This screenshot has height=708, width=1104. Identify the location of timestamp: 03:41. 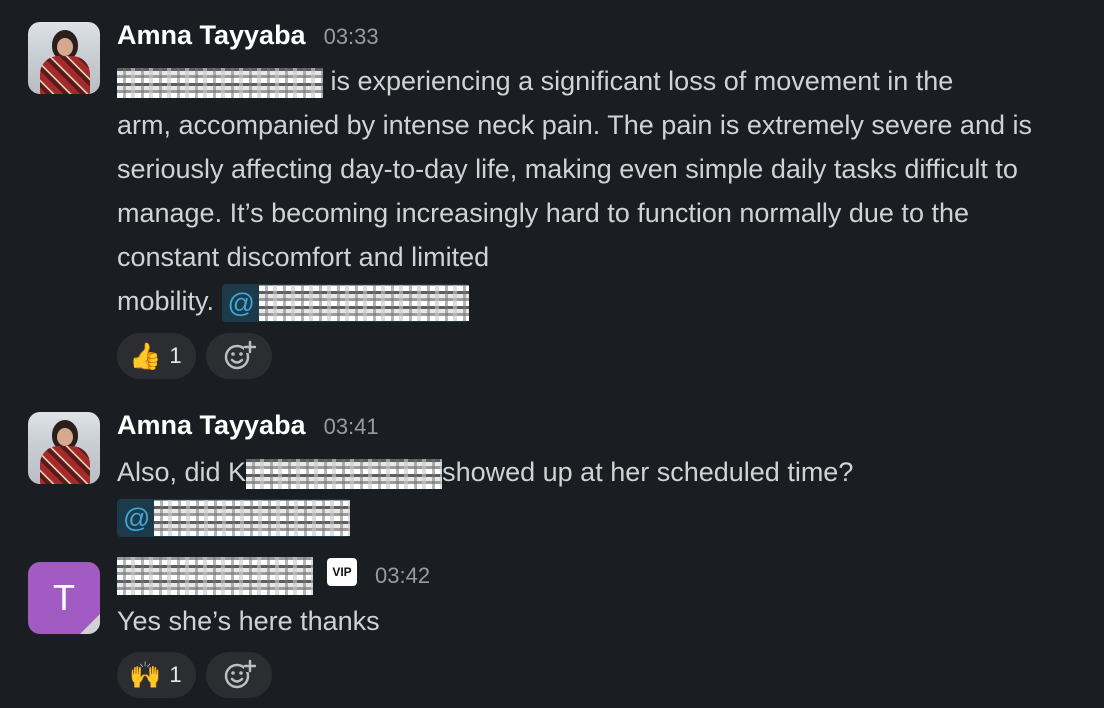
(351, 427).